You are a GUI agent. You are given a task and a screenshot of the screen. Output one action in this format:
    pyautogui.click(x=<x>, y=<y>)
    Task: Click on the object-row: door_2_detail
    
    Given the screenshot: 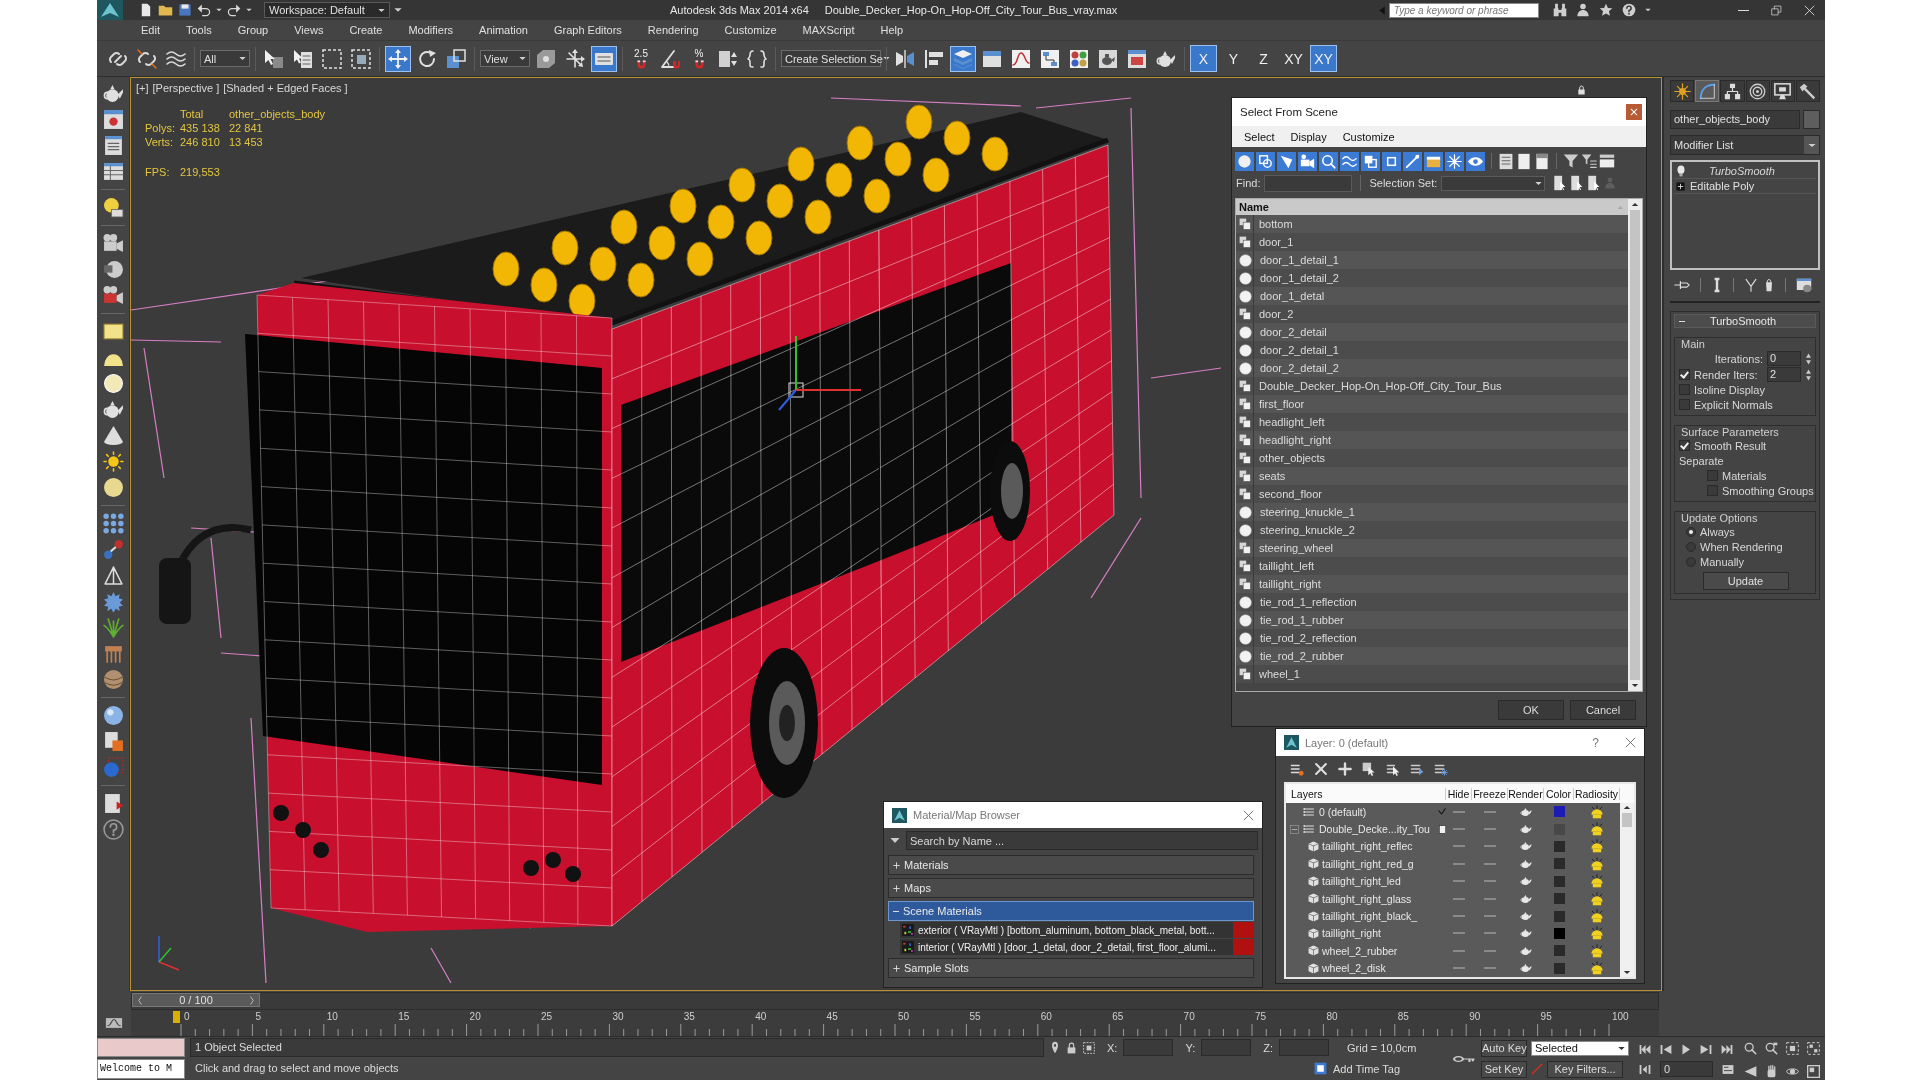 What is the action you would take?
    pyautogui.click(x=1432, y=332)
    